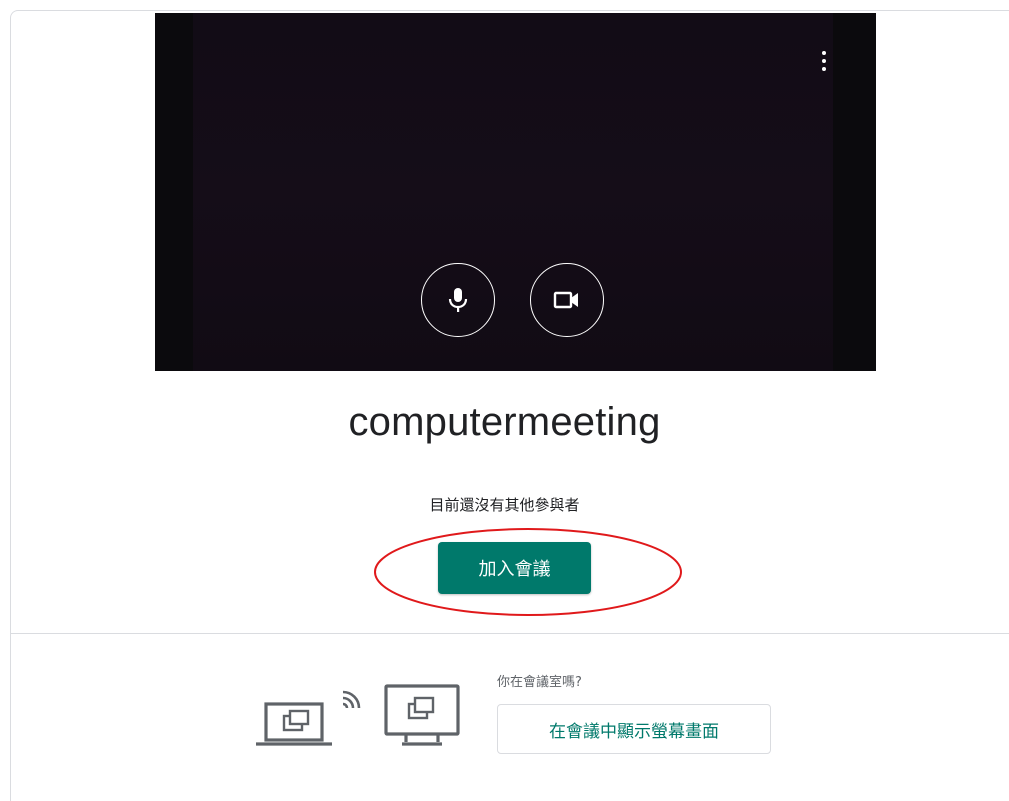 The width and height of the screenshot is (1009, 801). What do you see at coordinates (539, 682) in the screenshot?
I see `room-question-label: 你在會議室嗎?` at bounding box center [539, 682].